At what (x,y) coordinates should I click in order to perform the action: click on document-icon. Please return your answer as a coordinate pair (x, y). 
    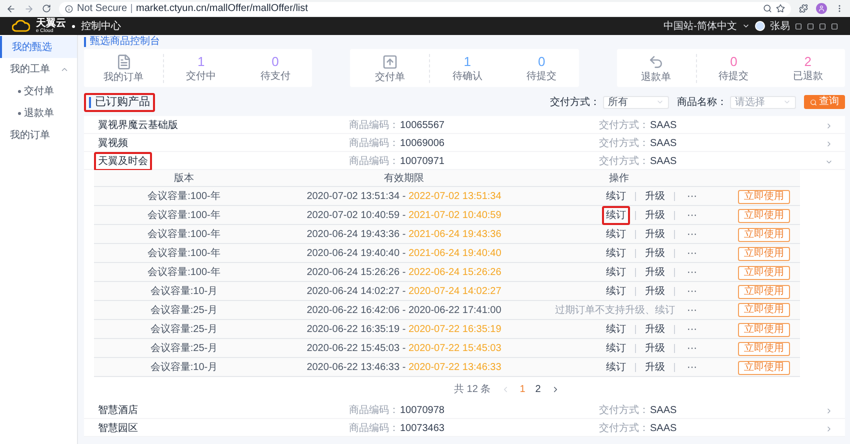
    Looking at the image, I should click on (124, 62).